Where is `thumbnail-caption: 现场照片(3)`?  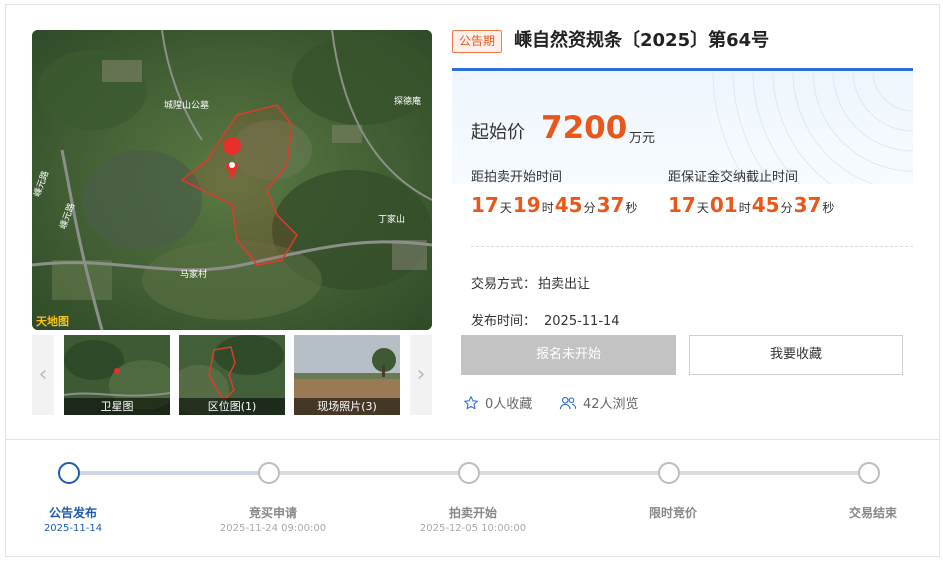 thumbnail-caption: 现场照片(3) is located at coordinates (347, 406).